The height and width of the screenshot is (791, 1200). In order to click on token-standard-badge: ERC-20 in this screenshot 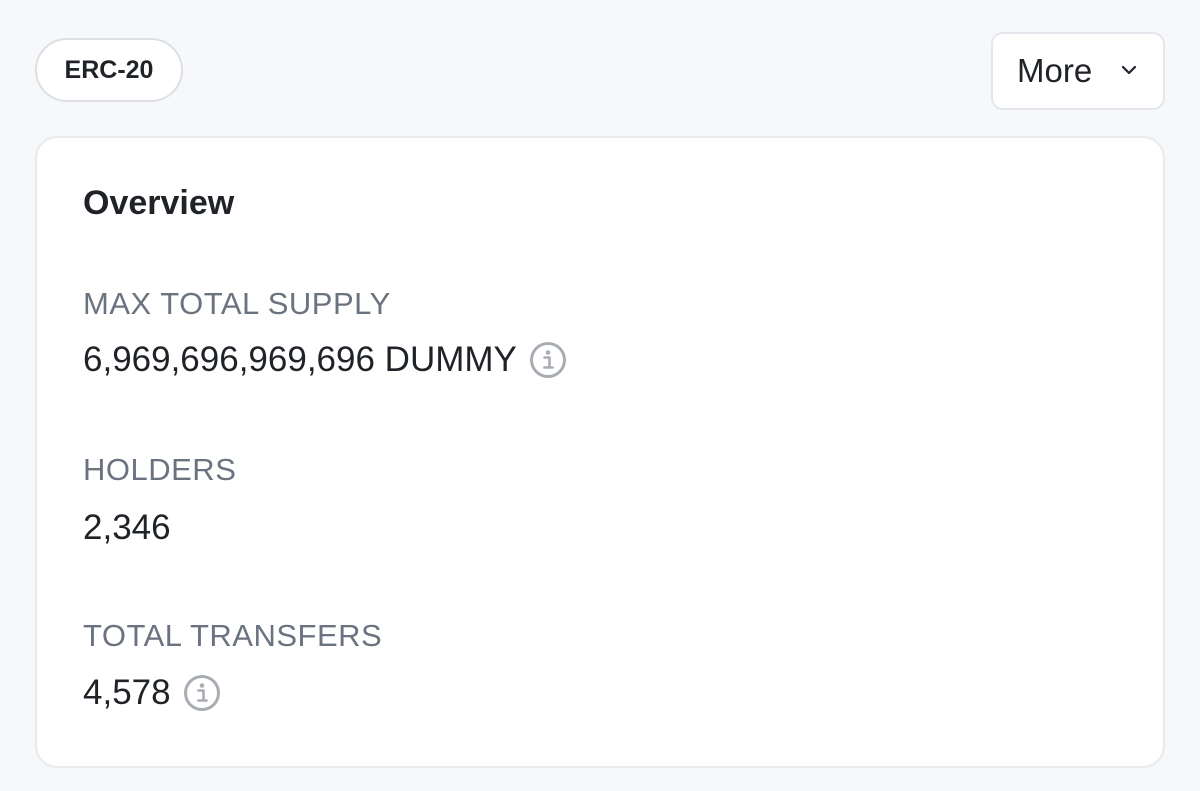, I will do `click(109, 70)`.